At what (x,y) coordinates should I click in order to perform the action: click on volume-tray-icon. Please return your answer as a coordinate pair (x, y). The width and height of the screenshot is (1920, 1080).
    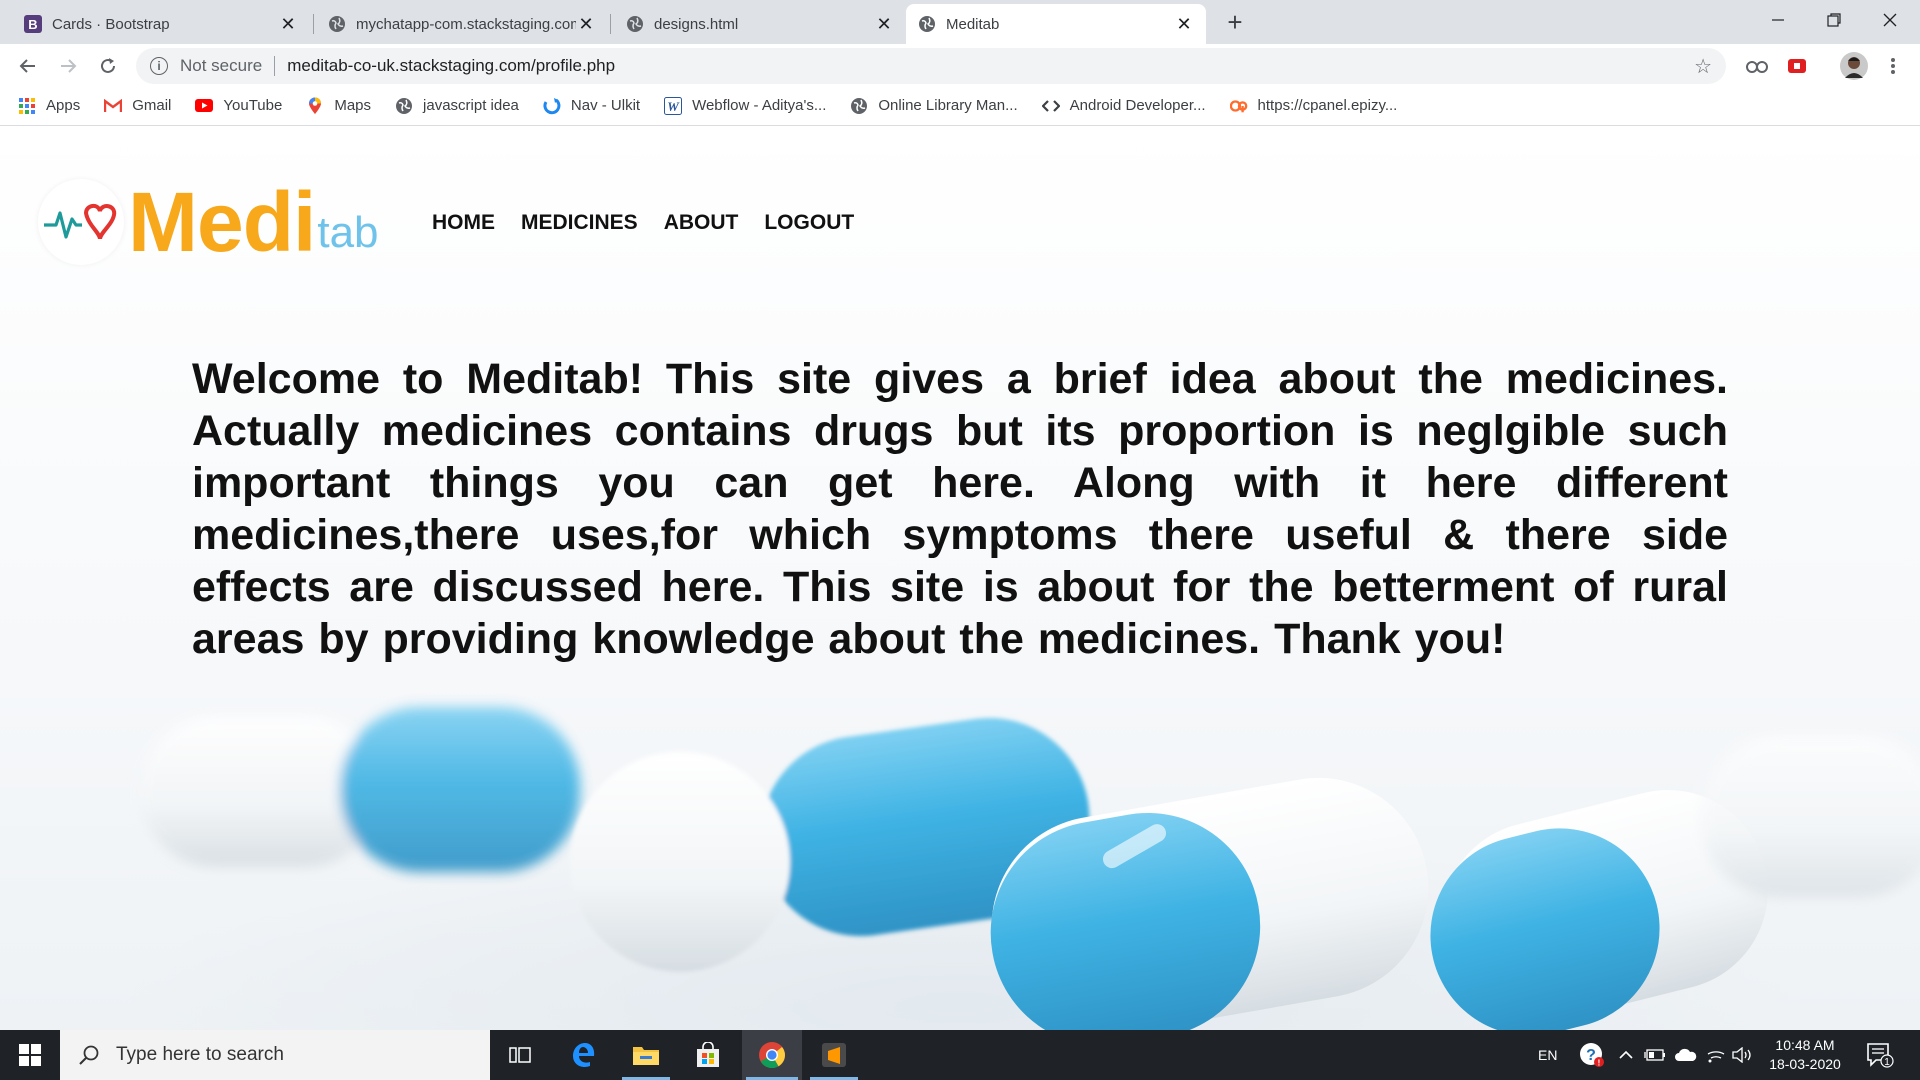
    Looking at the image, I should click on (1743, 1055).